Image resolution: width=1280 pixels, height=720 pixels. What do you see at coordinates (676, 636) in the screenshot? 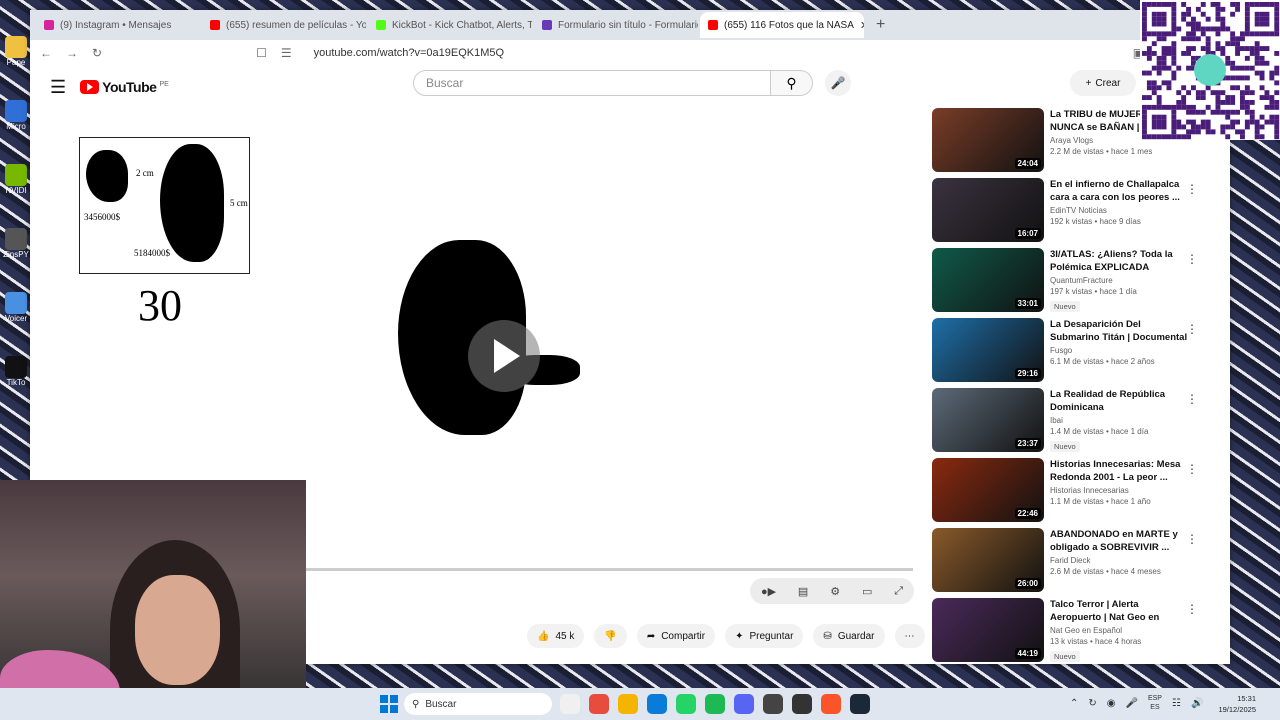
I see `share-button: ➦ Compartir` at bounding box center [676, 636].